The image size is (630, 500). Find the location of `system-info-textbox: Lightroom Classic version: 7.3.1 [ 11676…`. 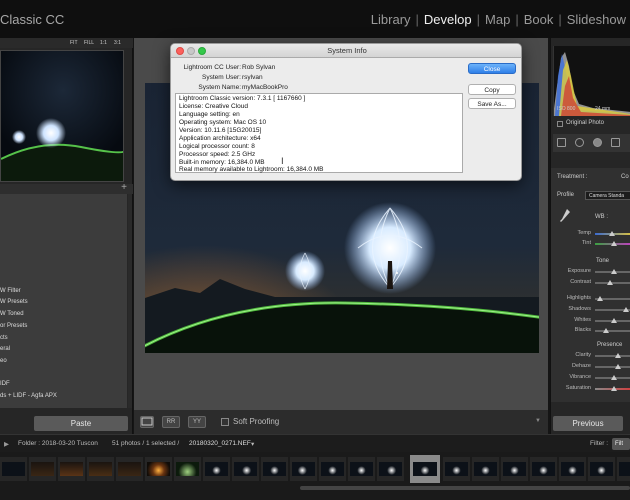

system-info-textbox: Lightroom Classic version: 7.3.1 [ 11676… is located at coordinates (319, 133).